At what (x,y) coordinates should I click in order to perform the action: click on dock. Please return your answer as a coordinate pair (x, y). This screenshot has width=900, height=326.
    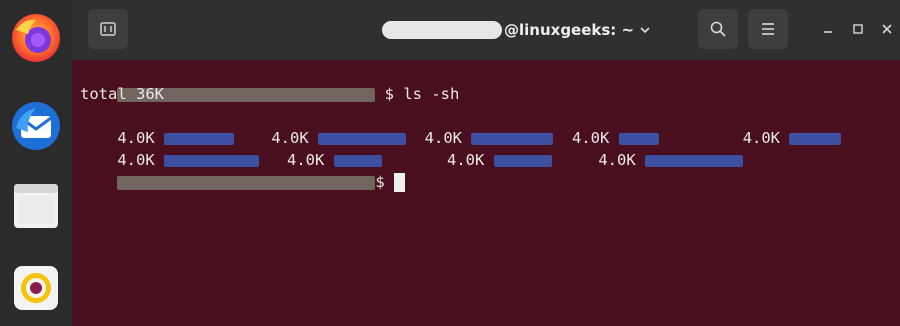
    Looking at the image, I should click on (36, 163).